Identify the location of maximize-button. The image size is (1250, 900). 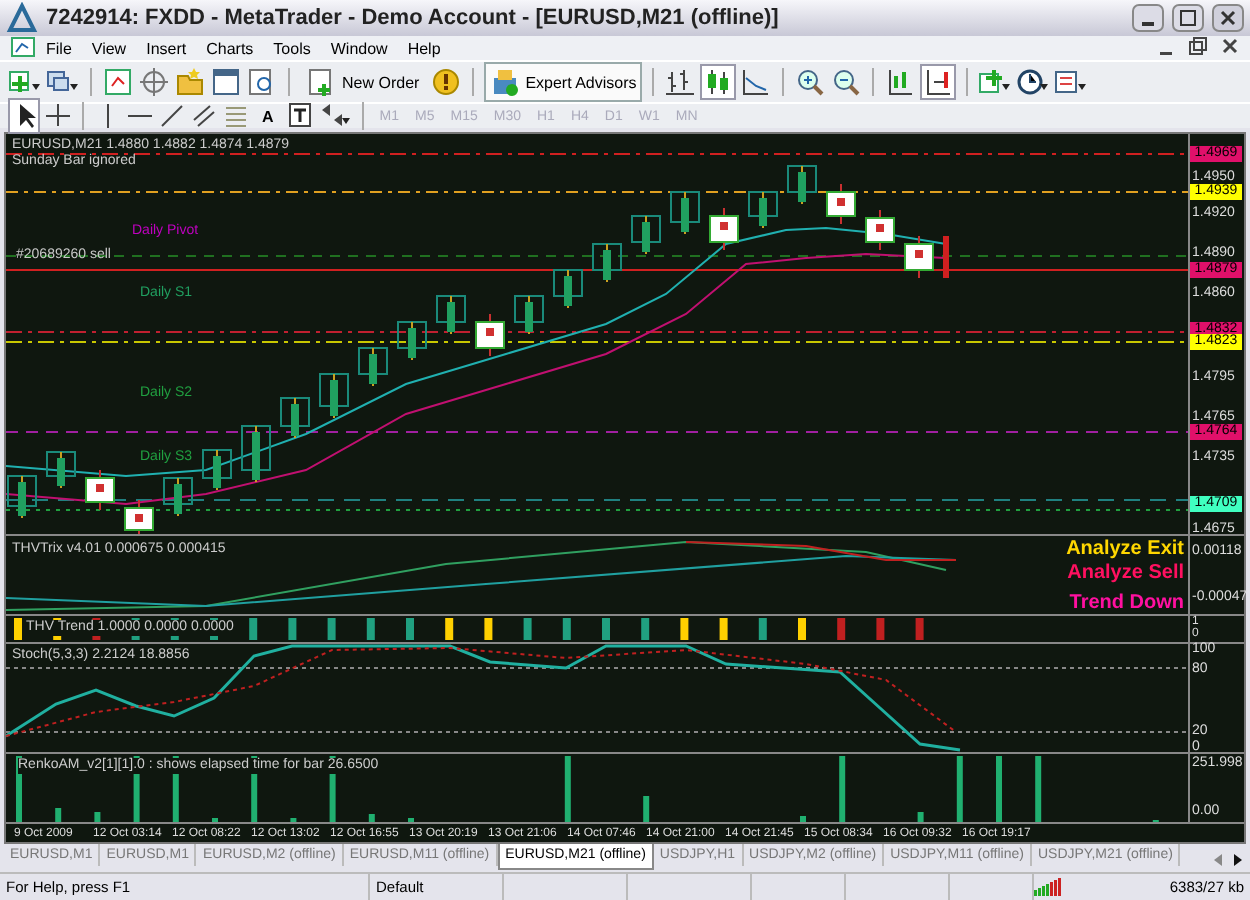
(1188, 18).